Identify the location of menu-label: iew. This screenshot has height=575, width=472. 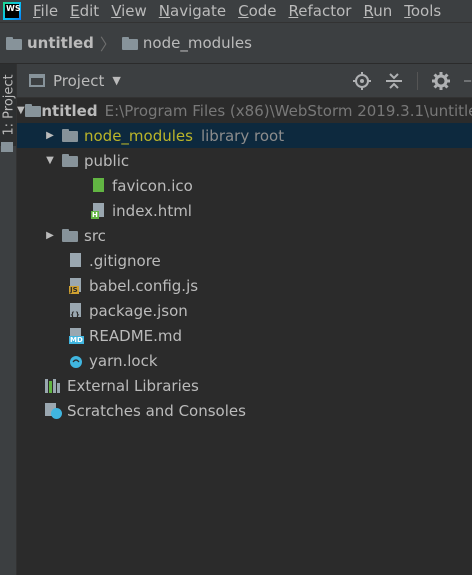
(134, 11).